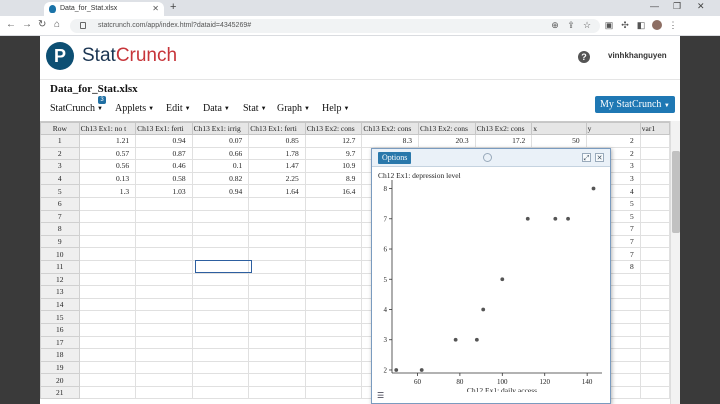  I want to click on minimize-icon: —, so click(654, 6).